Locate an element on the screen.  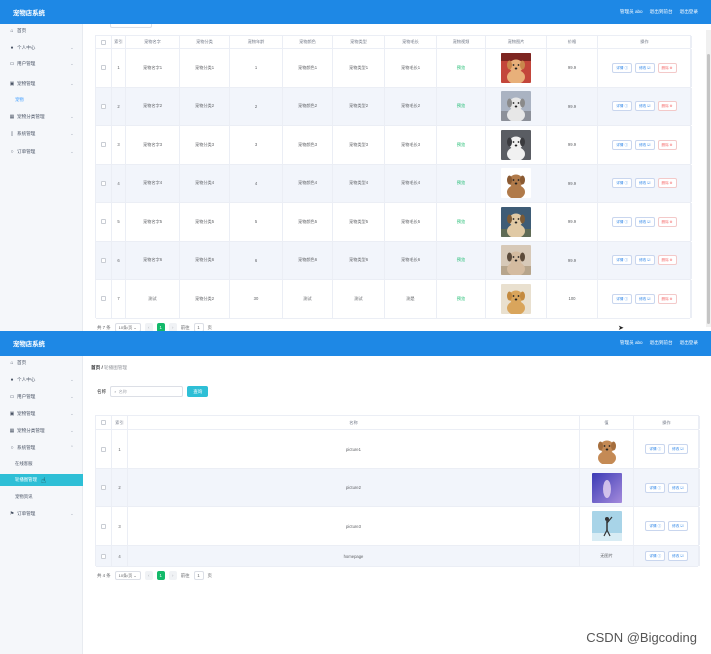
scrollbar-thumb is located at coordinates (708, 189).